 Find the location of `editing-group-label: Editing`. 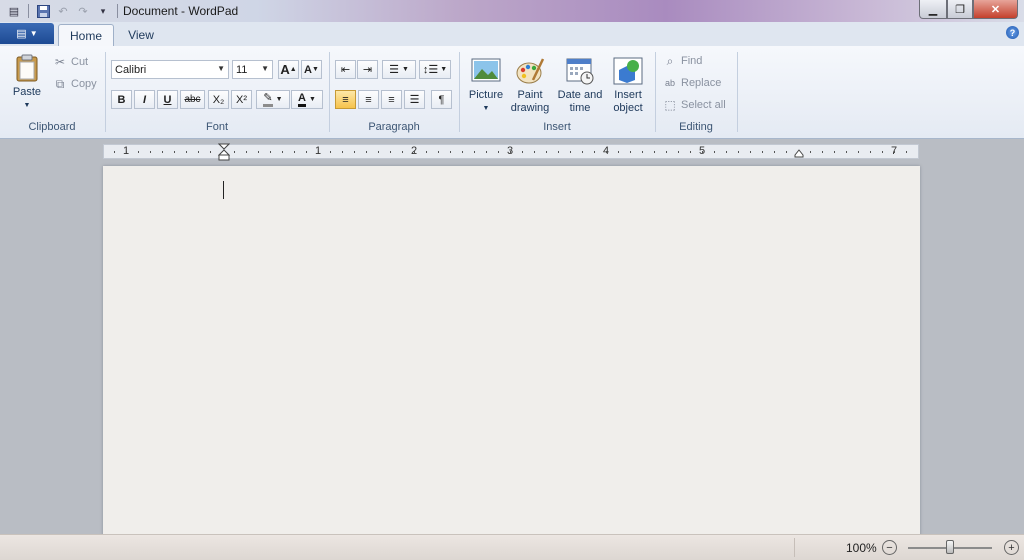

editing-group-label: Editing is located at coordinates (696, 127).